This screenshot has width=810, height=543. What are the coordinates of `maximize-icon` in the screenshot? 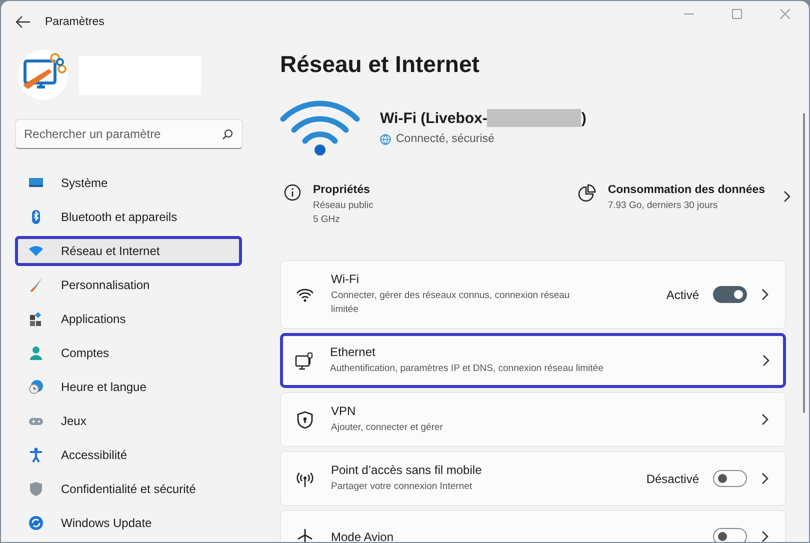 It's located at (737, 14).